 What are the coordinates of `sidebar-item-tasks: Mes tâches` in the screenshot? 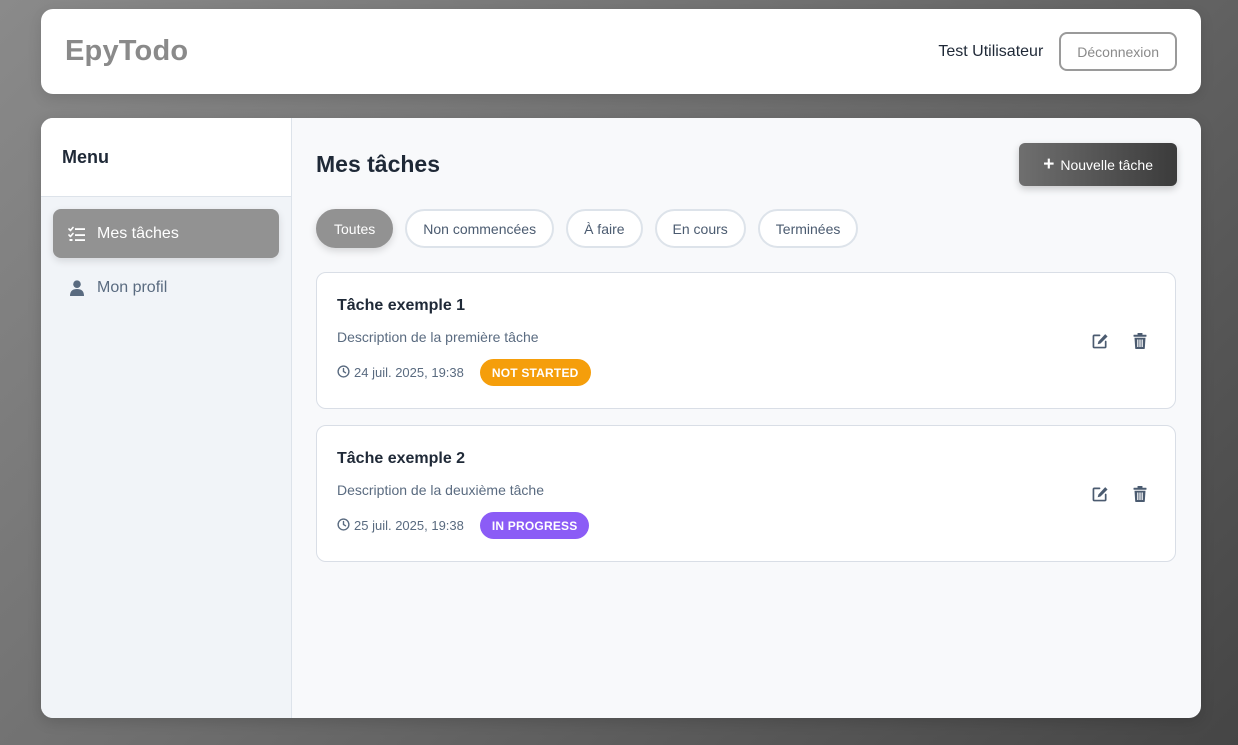 It's located at (166, 233).